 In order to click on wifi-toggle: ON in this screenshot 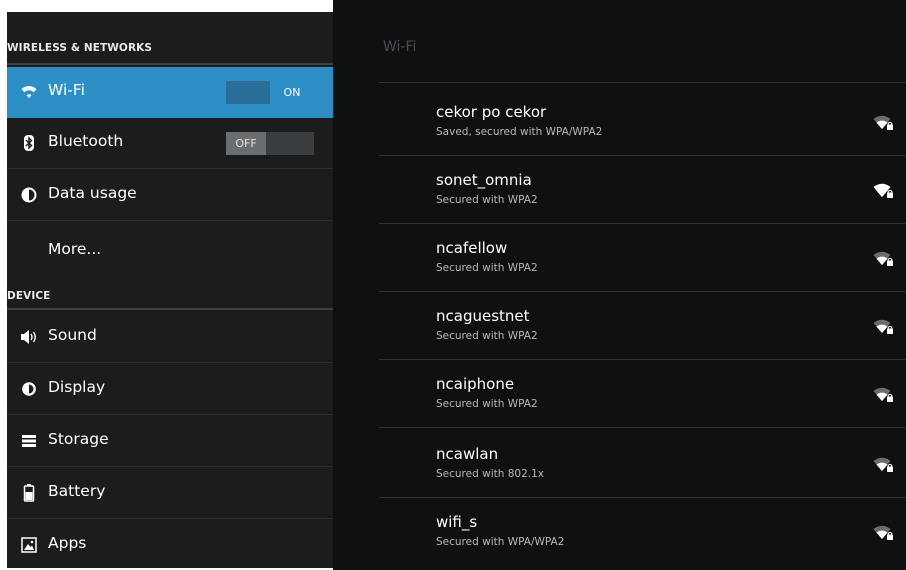, I will do `click(270, 92)`.